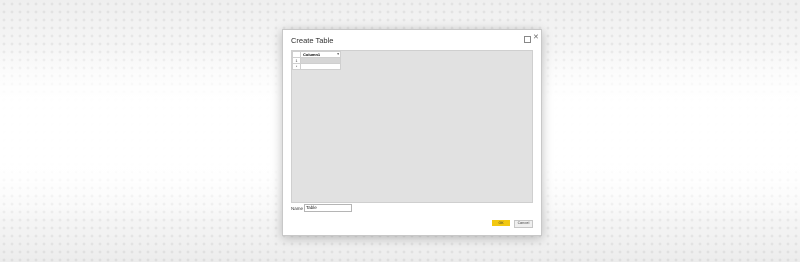 The height and width of the screenshot is (262, 800). Describe the element at coordinates (297, 208) in the screenshot. I see `name-label: Name` at that location.